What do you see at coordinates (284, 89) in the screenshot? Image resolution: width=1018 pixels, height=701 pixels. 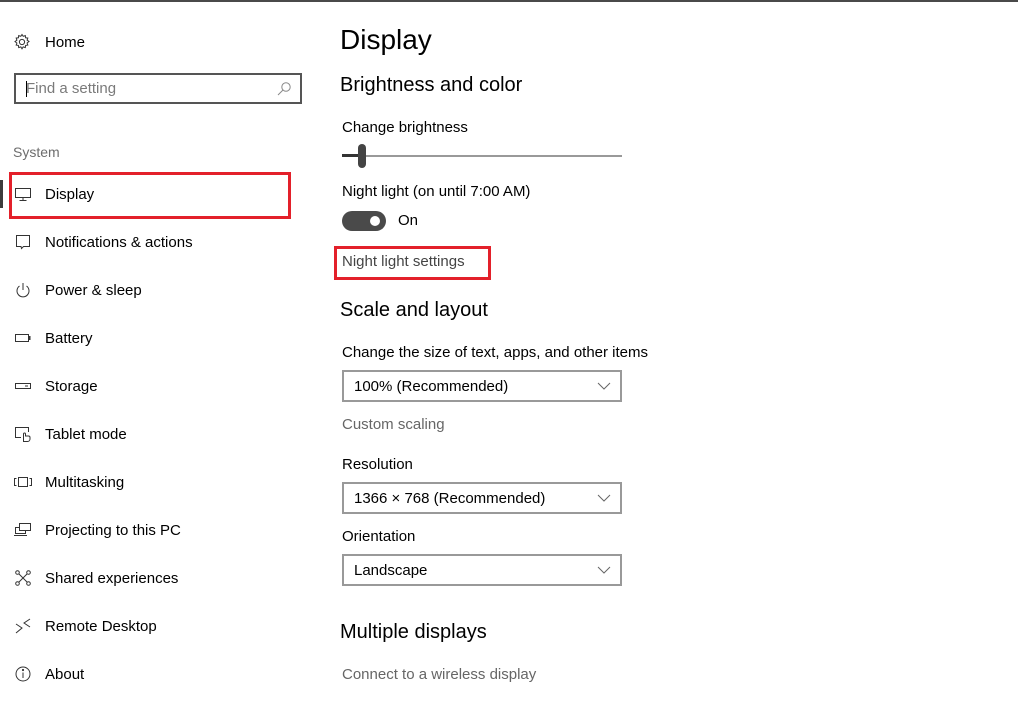 I see `search-icon` at bounding box center [284, 89].